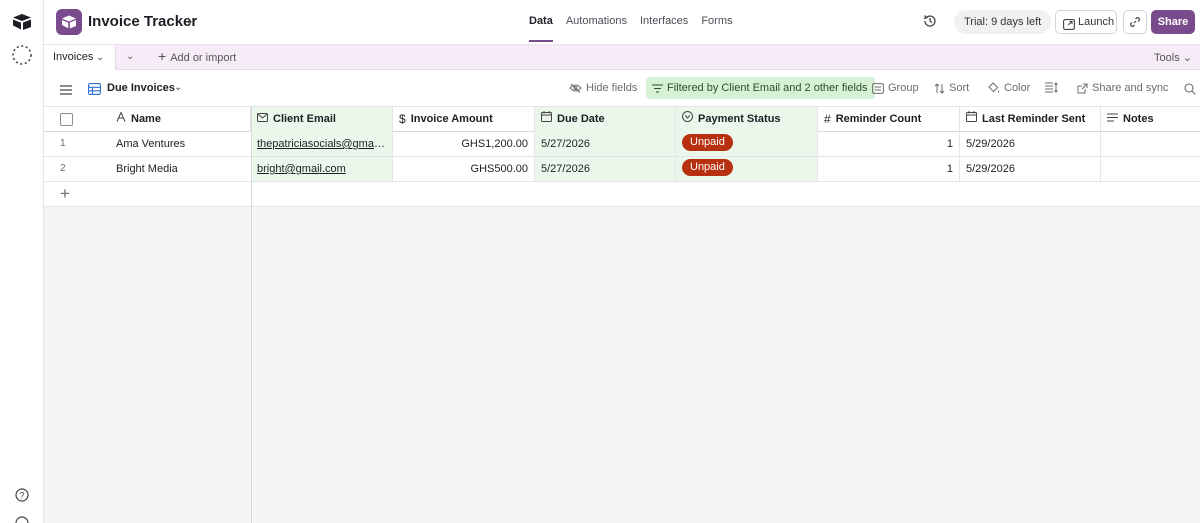  I want to click on add-or-import-button: + Add or import, so click(197, 56).